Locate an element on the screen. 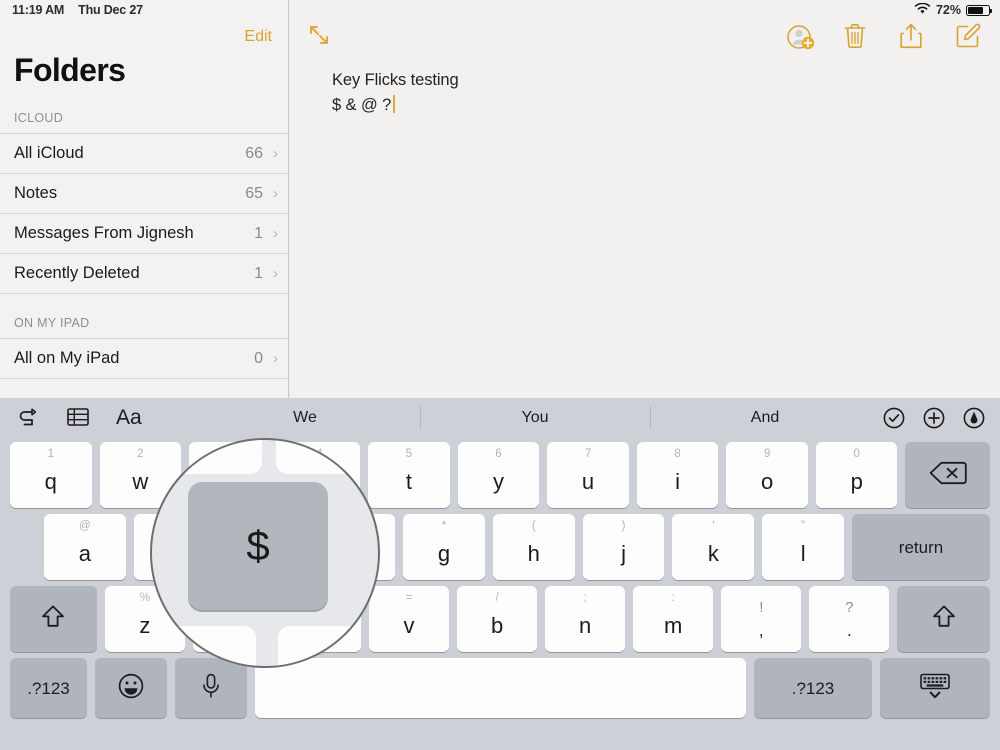  battery-percent: 72% is located at coordinates (948, 10).